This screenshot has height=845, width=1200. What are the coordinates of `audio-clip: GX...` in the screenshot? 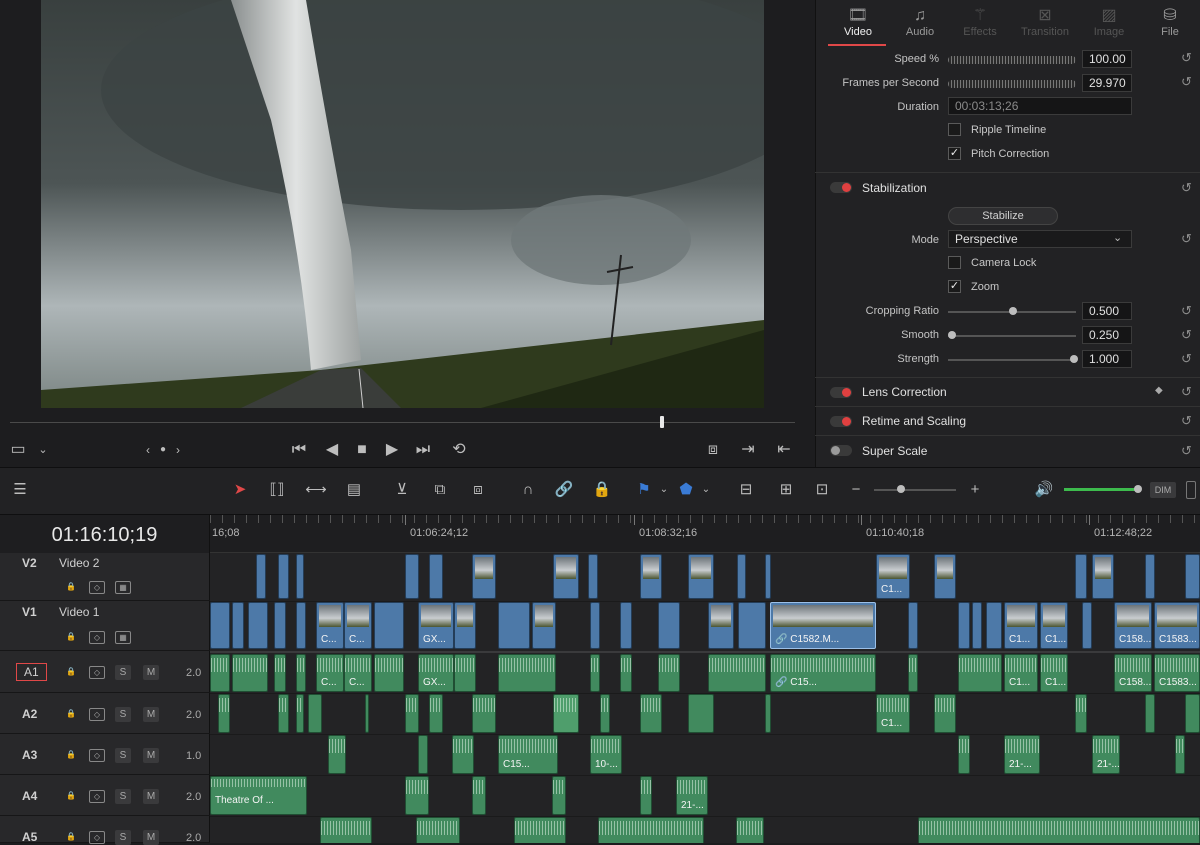 It's located at (436, 673).